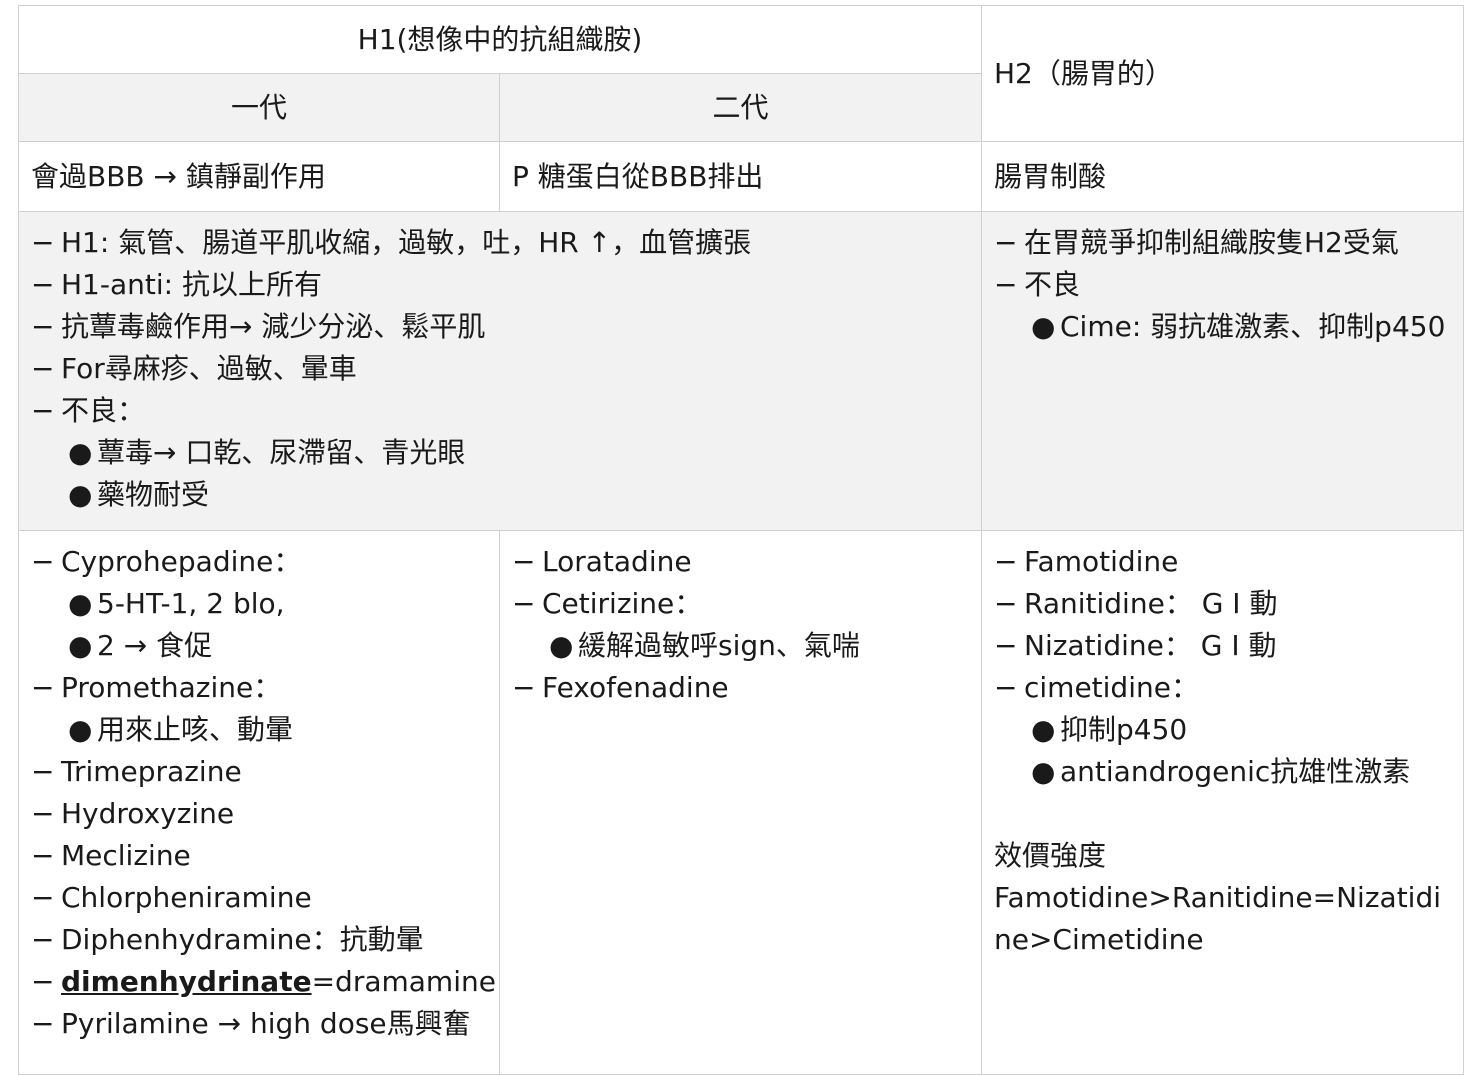 The height and width of the screenshot is (1075, 1474). Describe the element at coordinates (259, 688) in the screenshot. I see `list-item: − Promethazine：` at that location.